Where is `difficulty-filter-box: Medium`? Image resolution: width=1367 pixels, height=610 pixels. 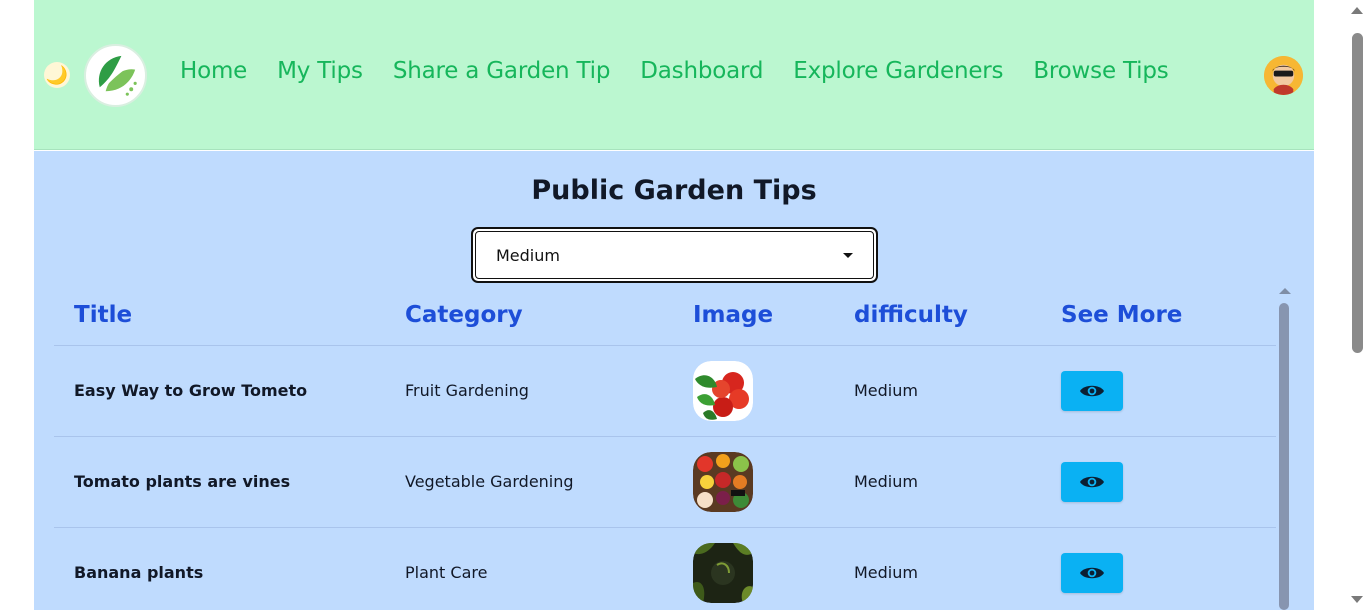
difficulty-filter-box: Medium is located at coordinates (674, 255).